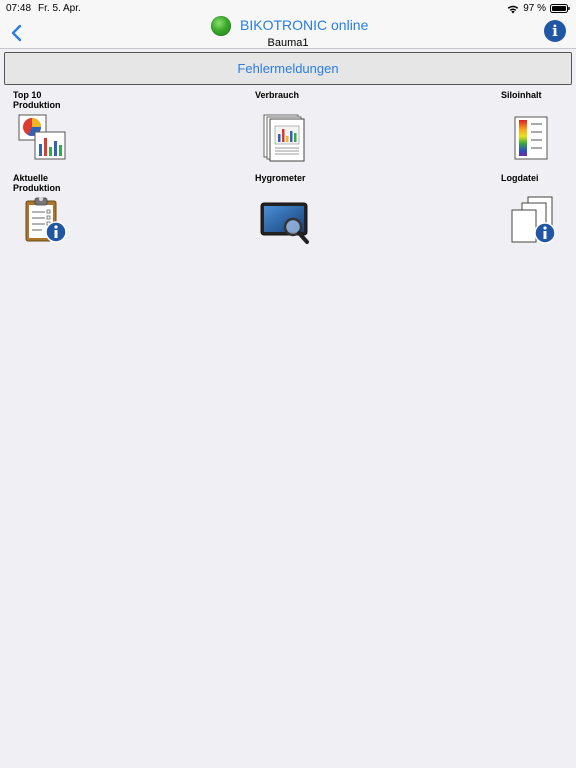  I want to click on info-button: i, so click(555, 31).